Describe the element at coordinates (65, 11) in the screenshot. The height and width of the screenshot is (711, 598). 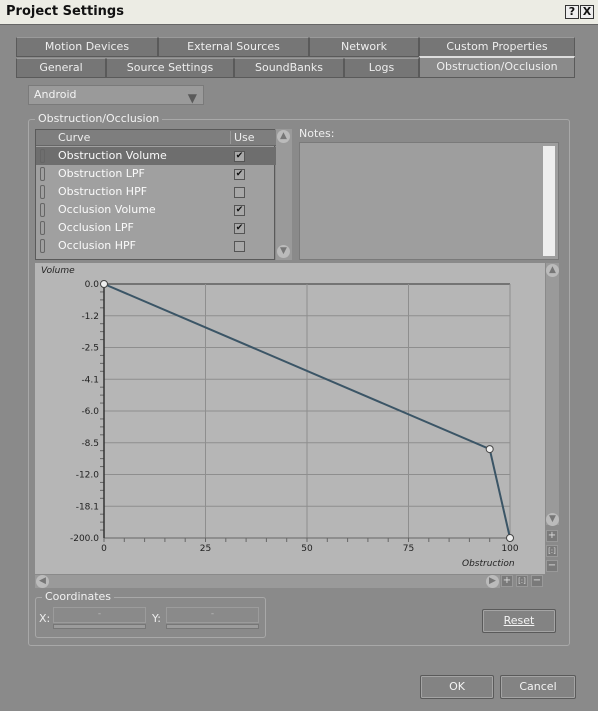
I see `window-title: Project Settings` at that location.